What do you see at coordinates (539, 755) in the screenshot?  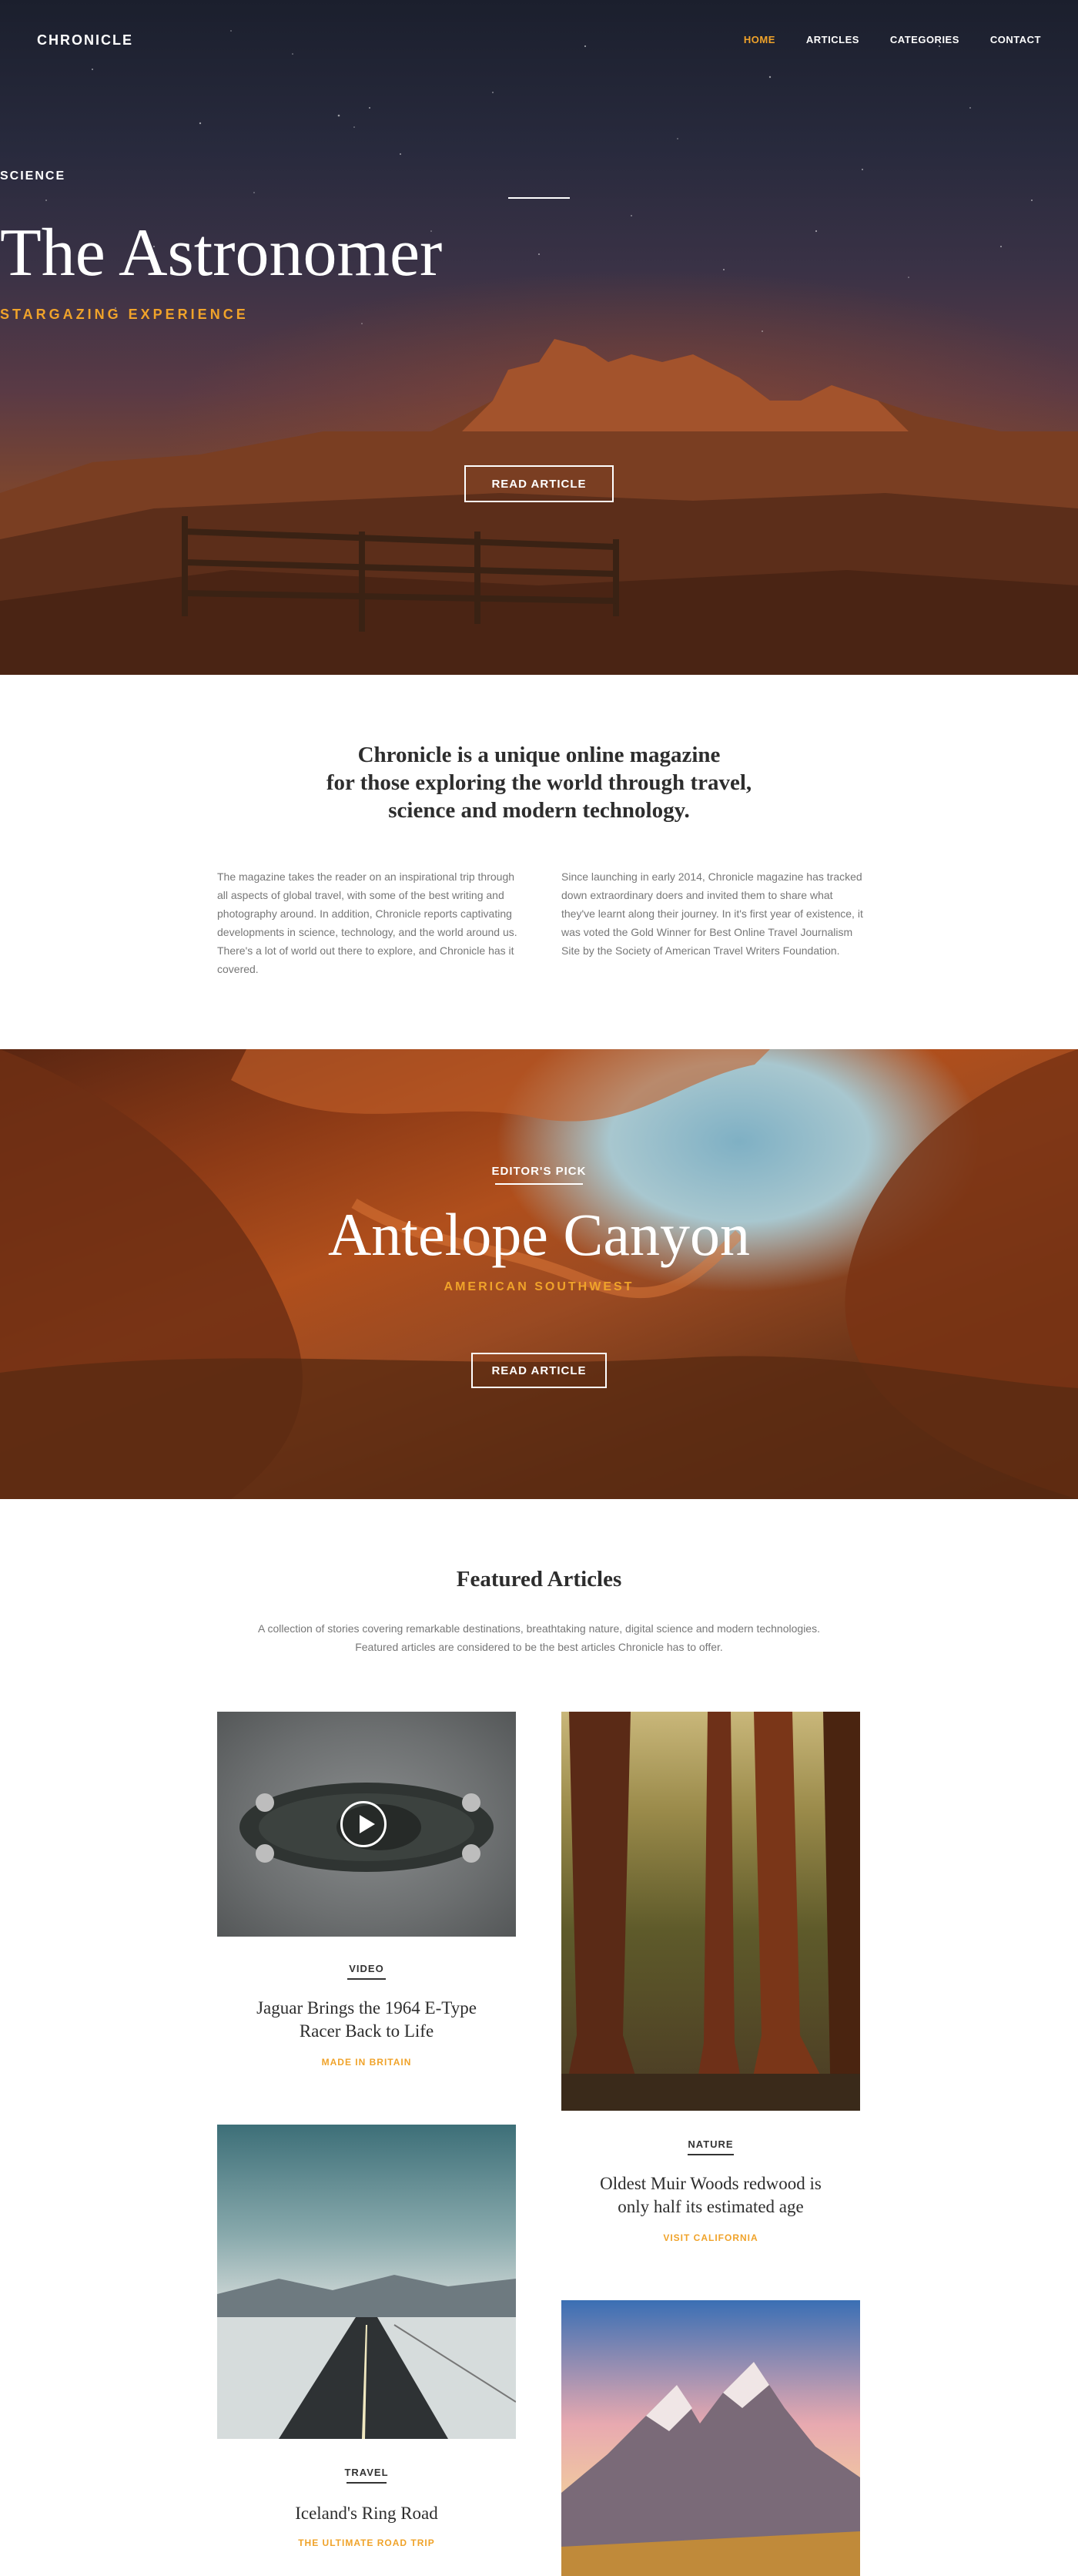 I see `intro-heading-line: Chronicle is a unique online magazine` at bounding box center [539, 755].